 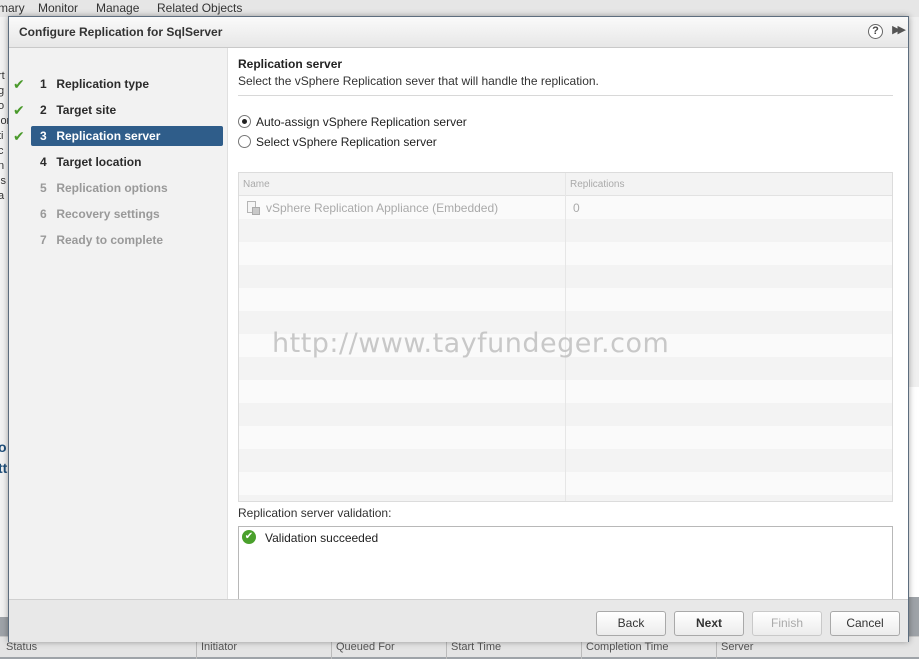 What do you see at coordinates (363, 650) in the screenshot?
I see `background-col-queued-for: Queued For` at bounding box center [363, 650].